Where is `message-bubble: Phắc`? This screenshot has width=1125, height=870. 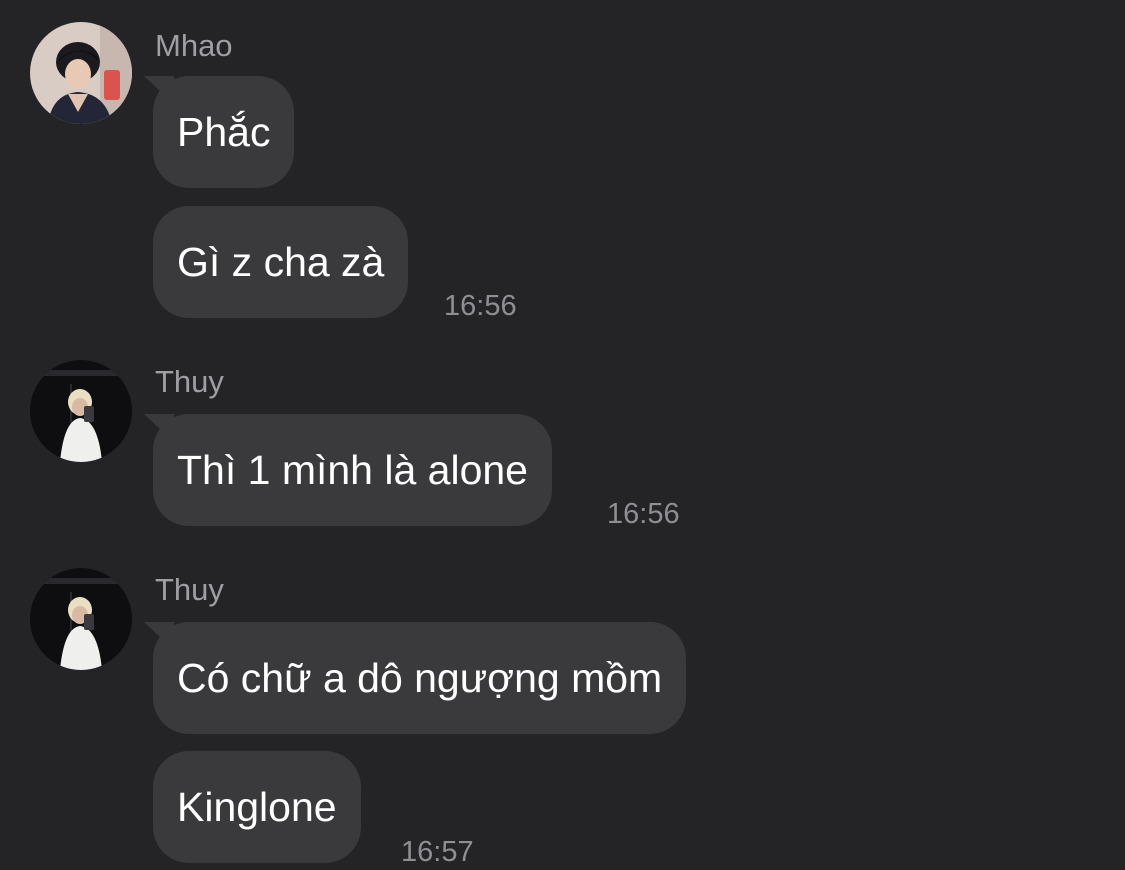
message-bubble: Phắc is located at coordinates (224, 132).